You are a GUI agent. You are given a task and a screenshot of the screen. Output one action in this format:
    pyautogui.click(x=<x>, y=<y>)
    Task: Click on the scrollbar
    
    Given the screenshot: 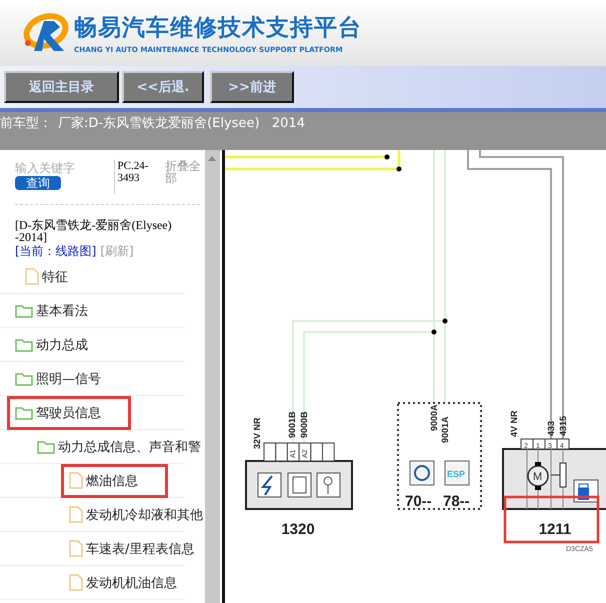 What is the action you would take?
    pyautogui.click(x=212, y=376)
    